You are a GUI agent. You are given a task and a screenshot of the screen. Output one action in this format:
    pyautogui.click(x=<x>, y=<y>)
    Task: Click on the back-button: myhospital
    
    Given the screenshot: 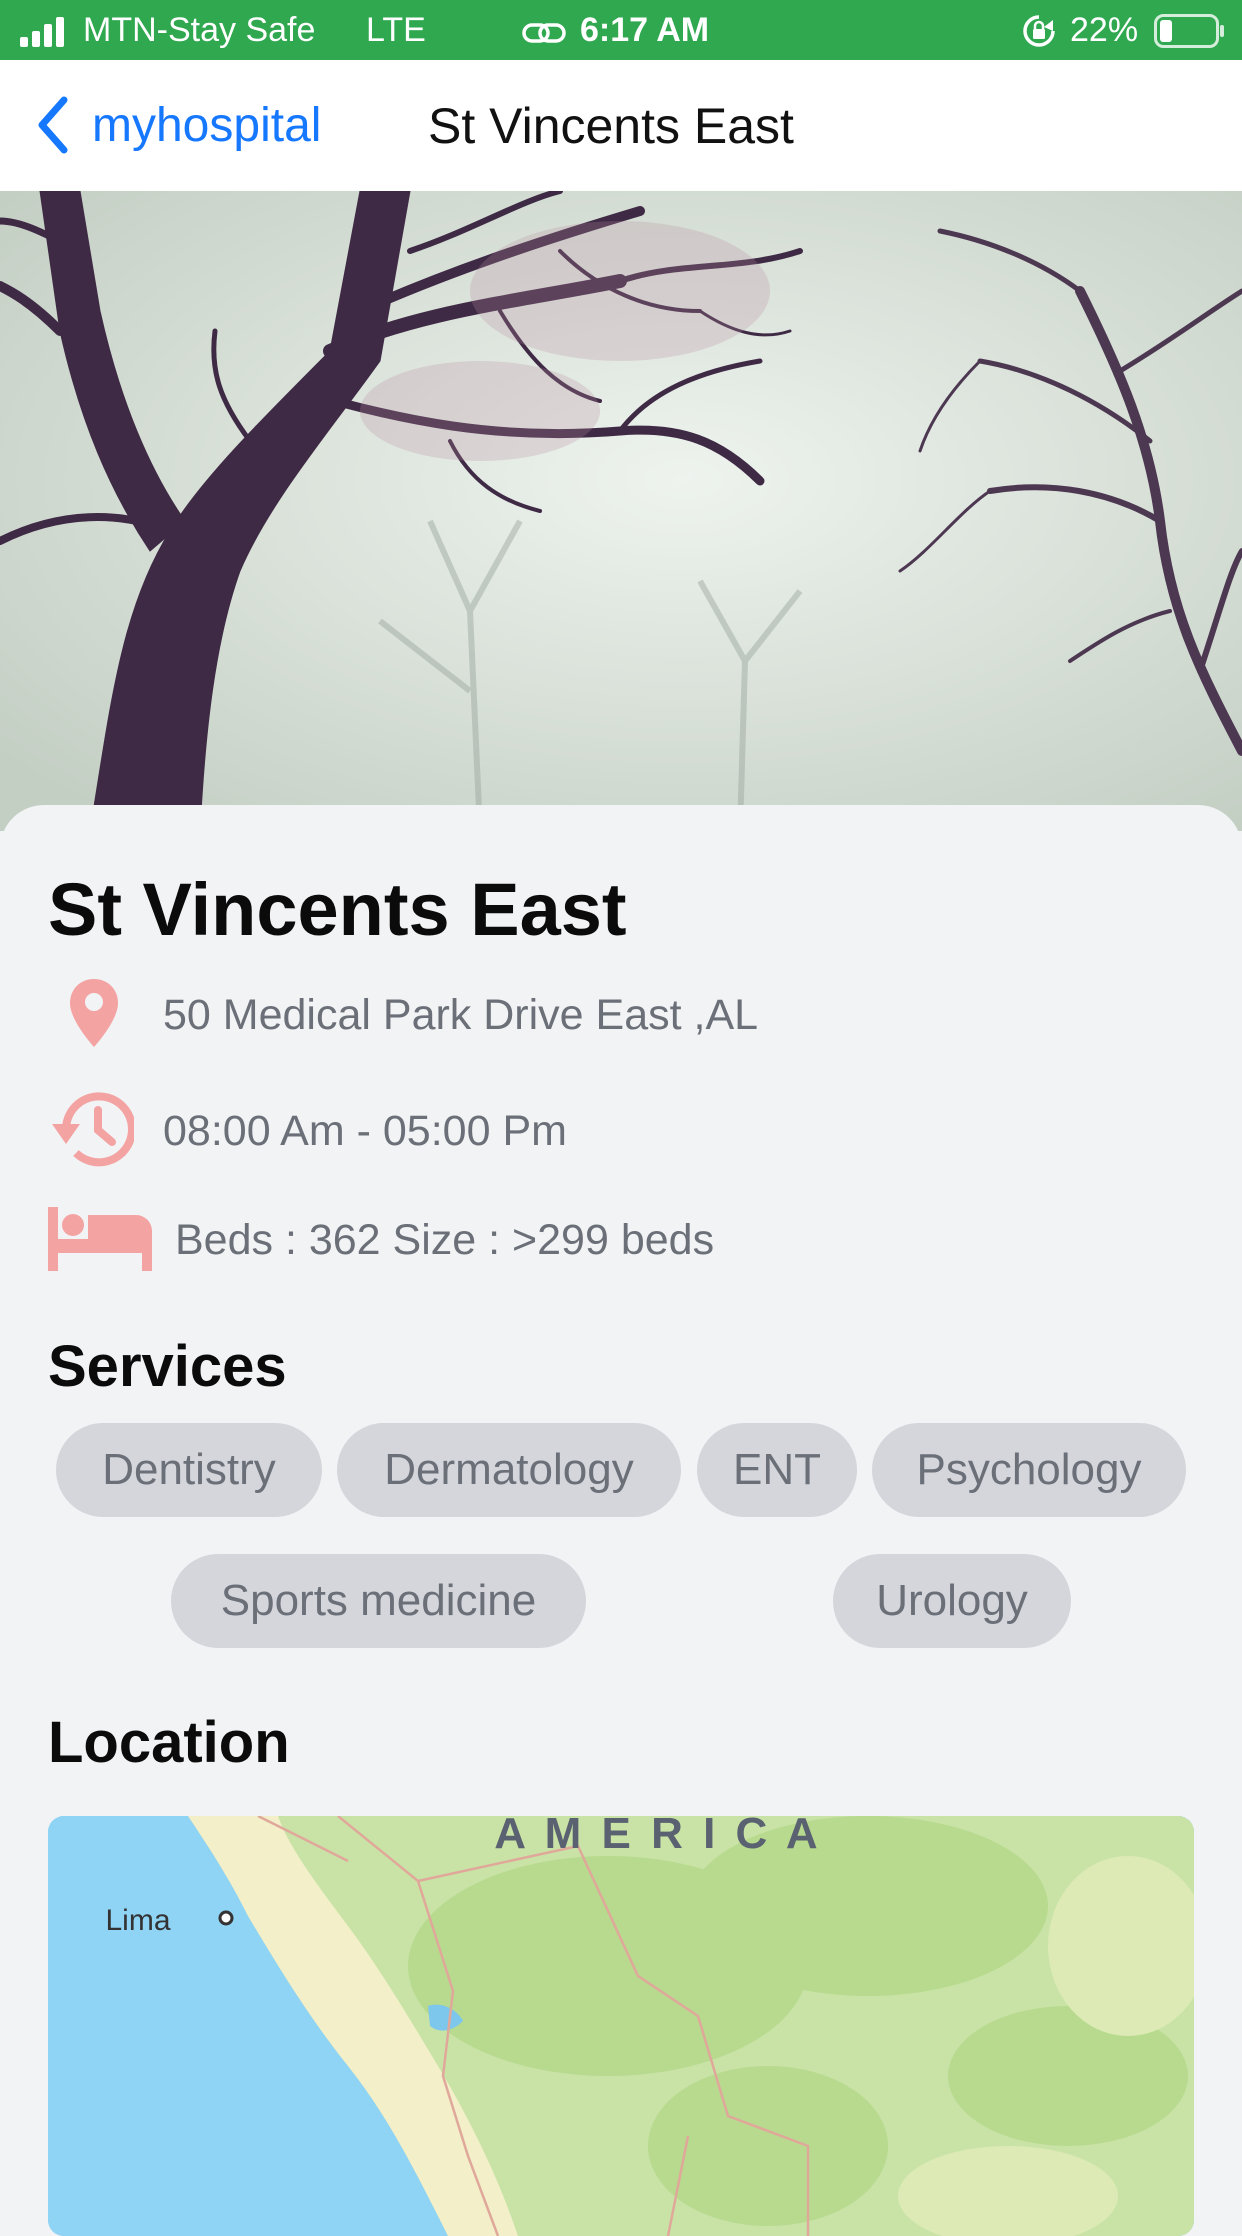 What is the action you would take?
    pyautogui.click(x=178, y=125)
    